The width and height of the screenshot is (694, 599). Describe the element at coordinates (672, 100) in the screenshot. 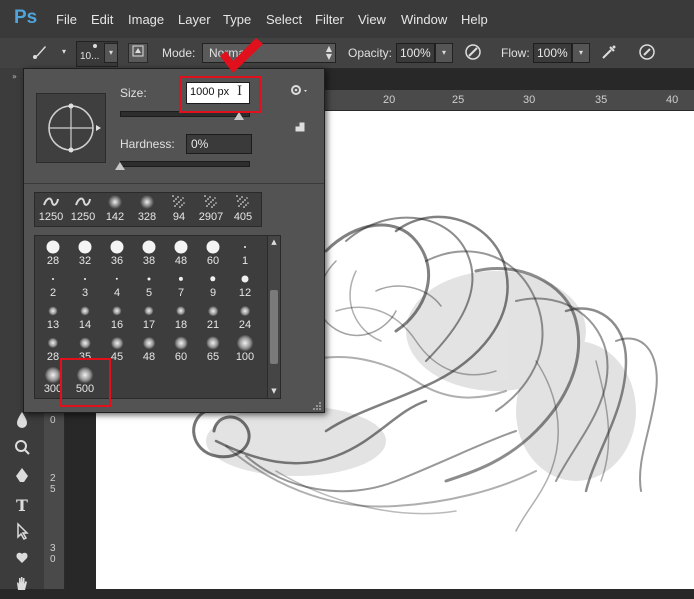

I see `ruler-tick: 40` at that location.